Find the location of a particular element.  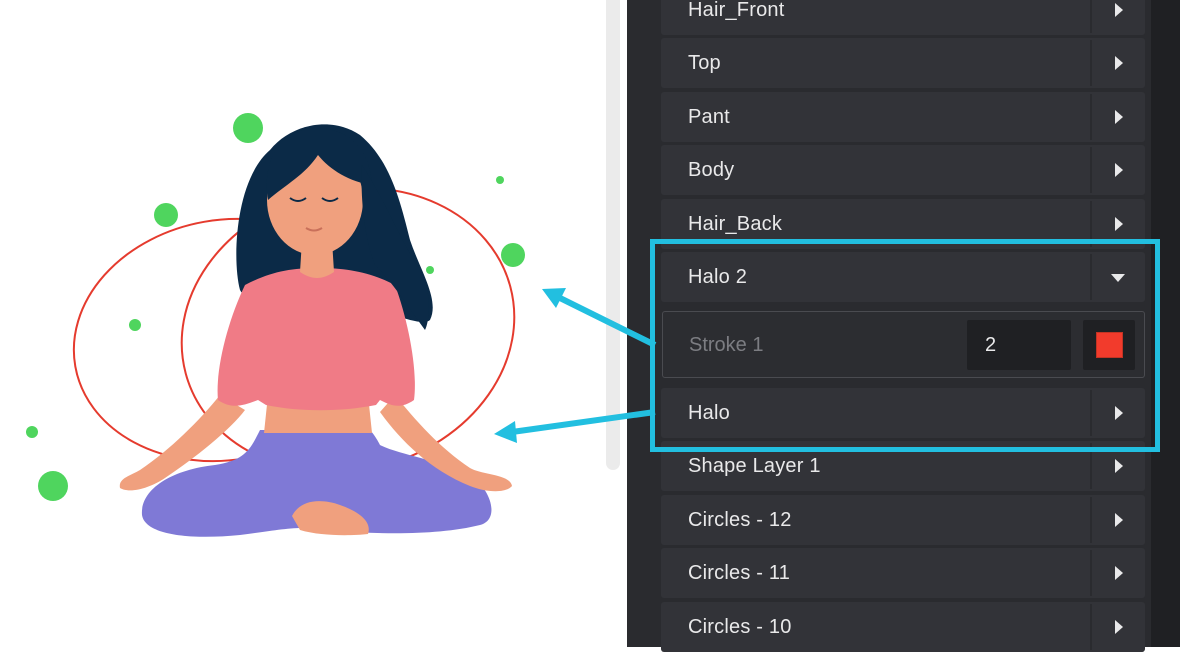

color-swatch is located at coordinates (1109, 345).